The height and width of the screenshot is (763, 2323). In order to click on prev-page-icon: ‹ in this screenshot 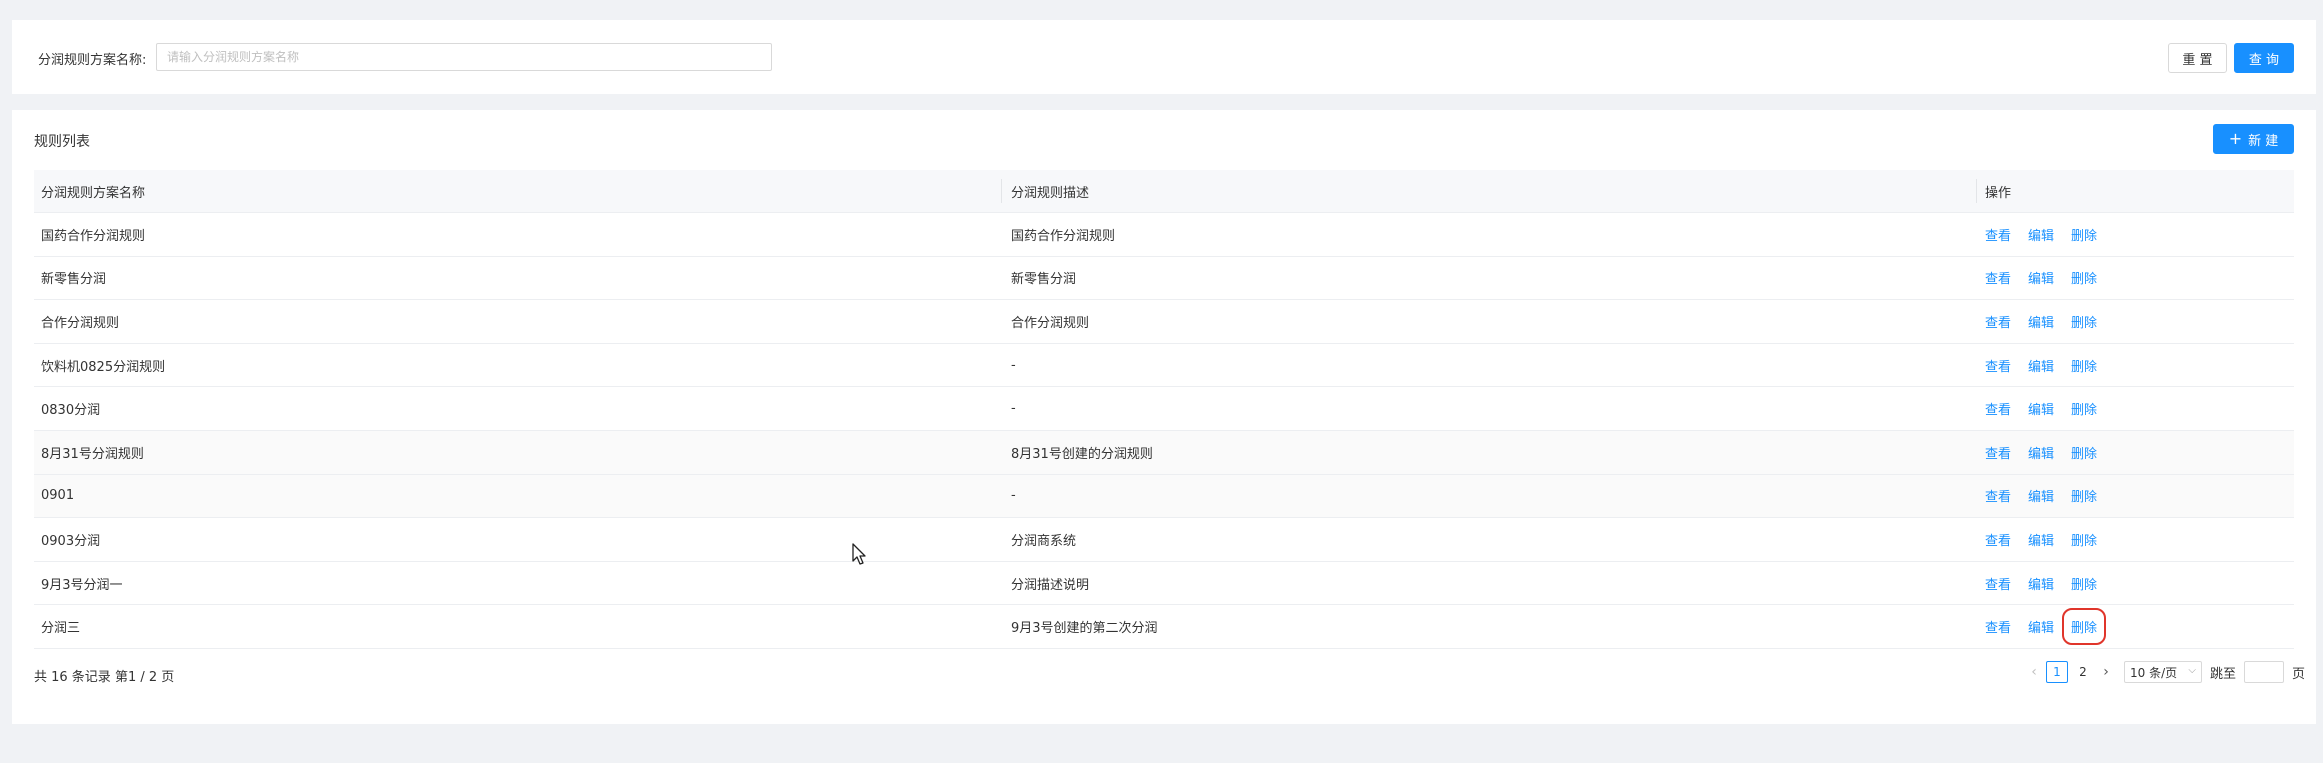, I will do `click(2034, 672)`.